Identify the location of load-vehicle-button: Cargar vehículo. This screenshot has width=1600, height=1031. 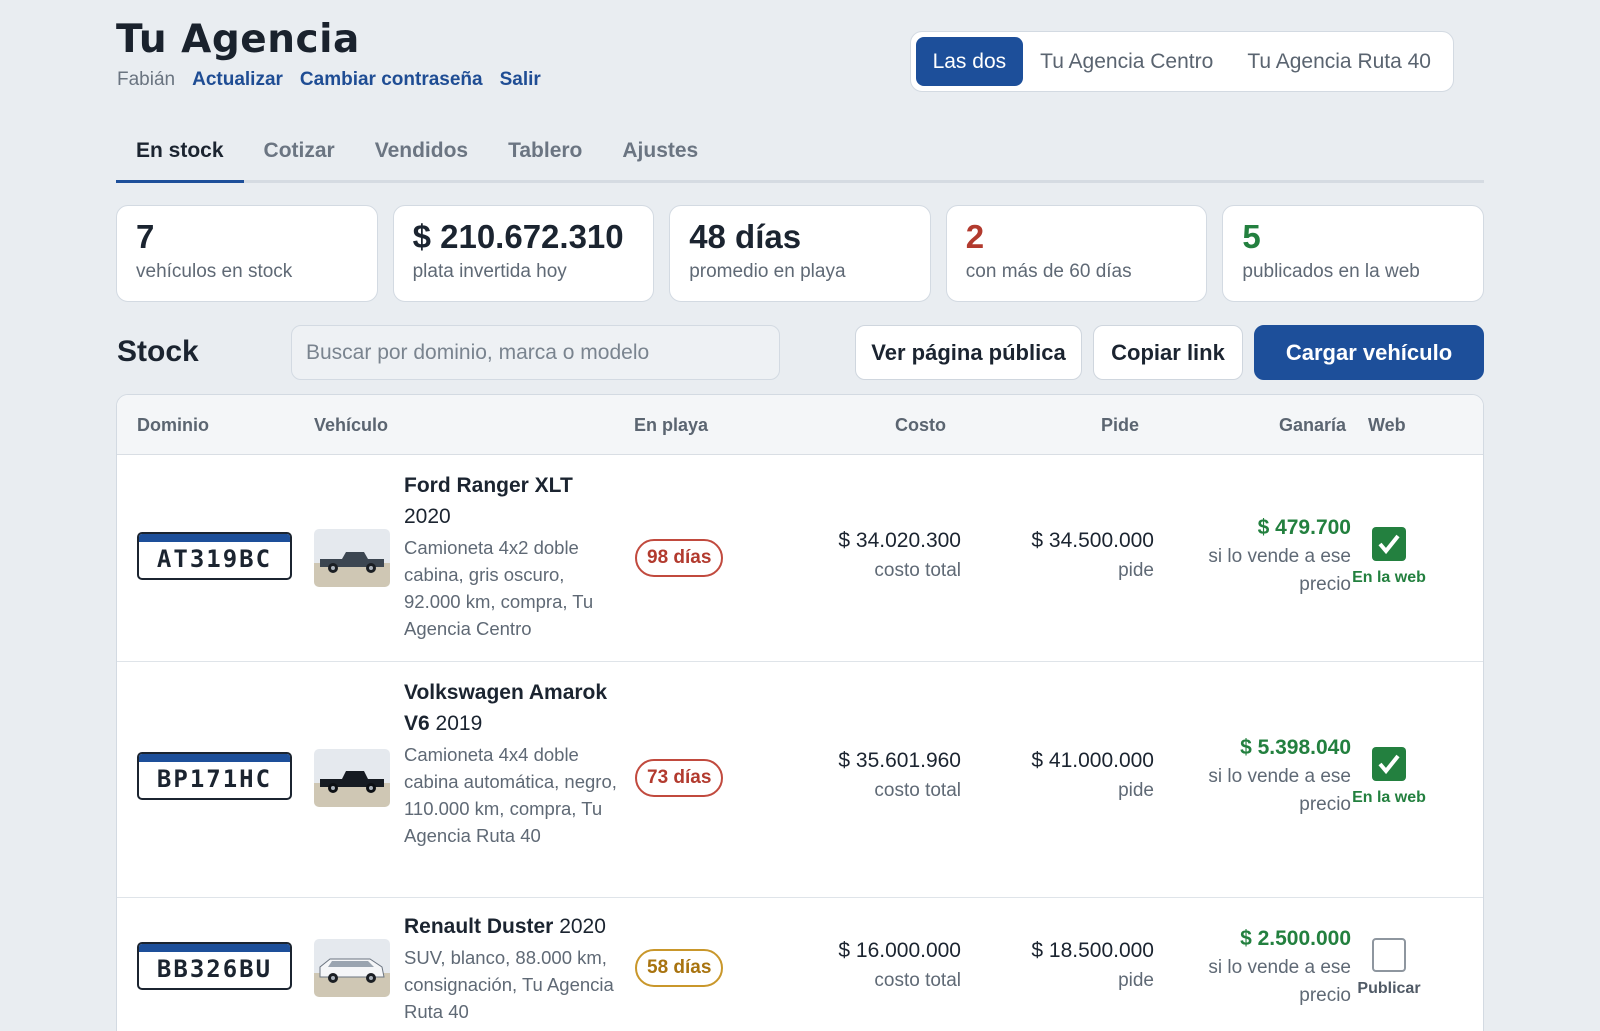
(1369, 352).